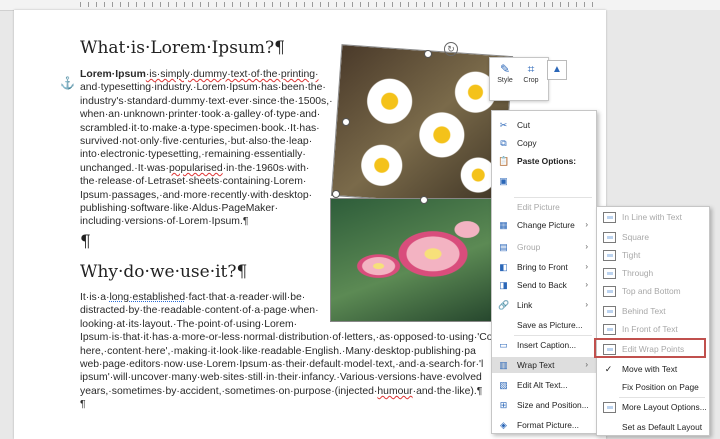 This screenshot has height=439, width=720. What do you see at coordinates (538, 207) in the screenshot?
I see `context-menu-label: Edit Picture` at bounding box center [538, 207].